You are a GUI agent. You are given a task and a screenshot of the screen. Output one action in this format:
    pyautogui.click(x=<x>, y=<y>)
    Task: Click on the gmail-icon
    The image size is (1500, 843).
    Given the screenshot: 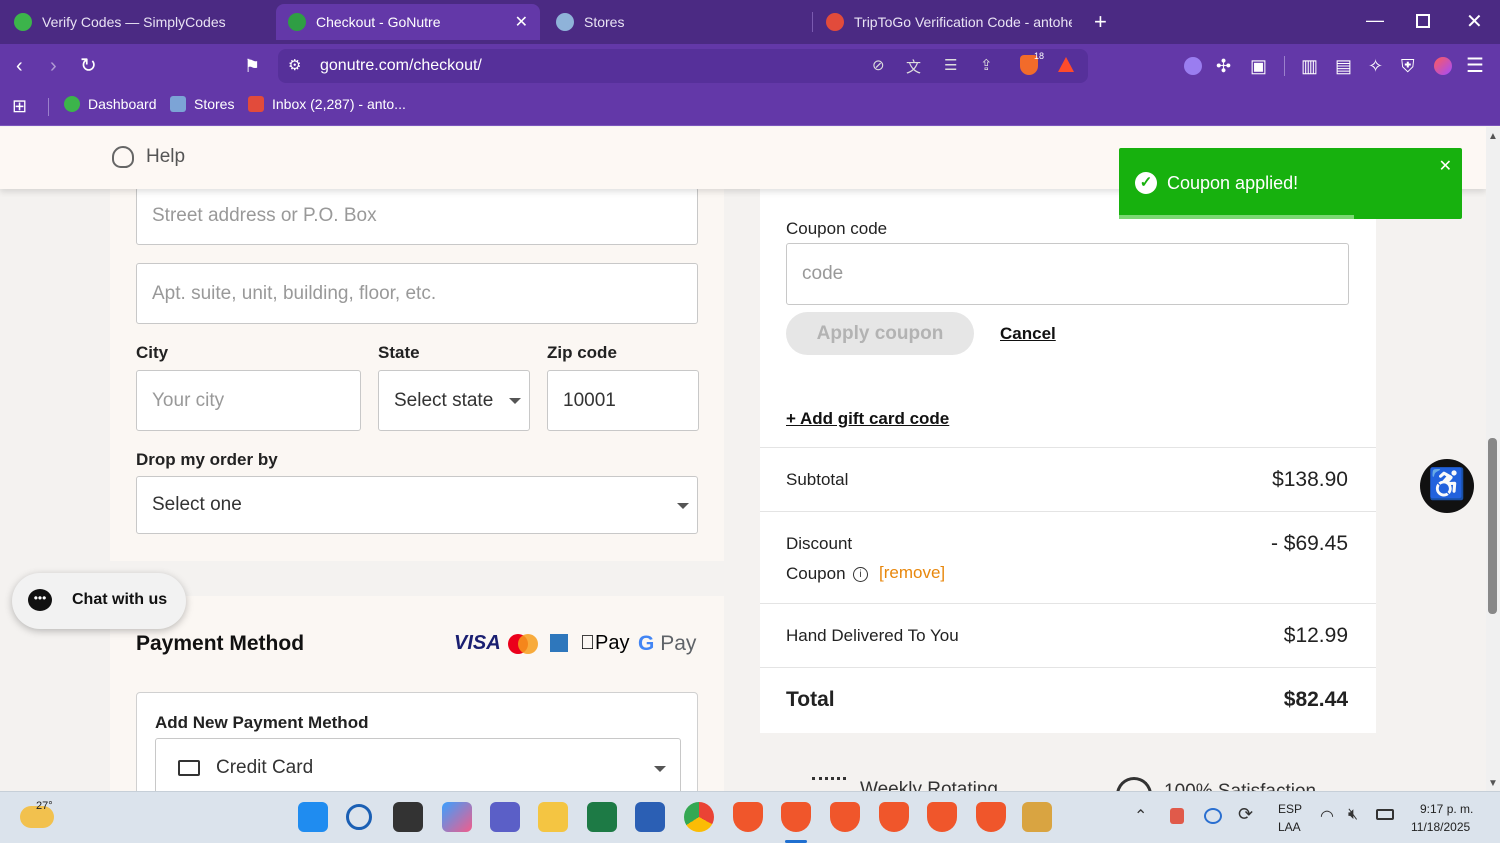 What is the action you would take?
    pyautogui.click(x=835, y=22)
    